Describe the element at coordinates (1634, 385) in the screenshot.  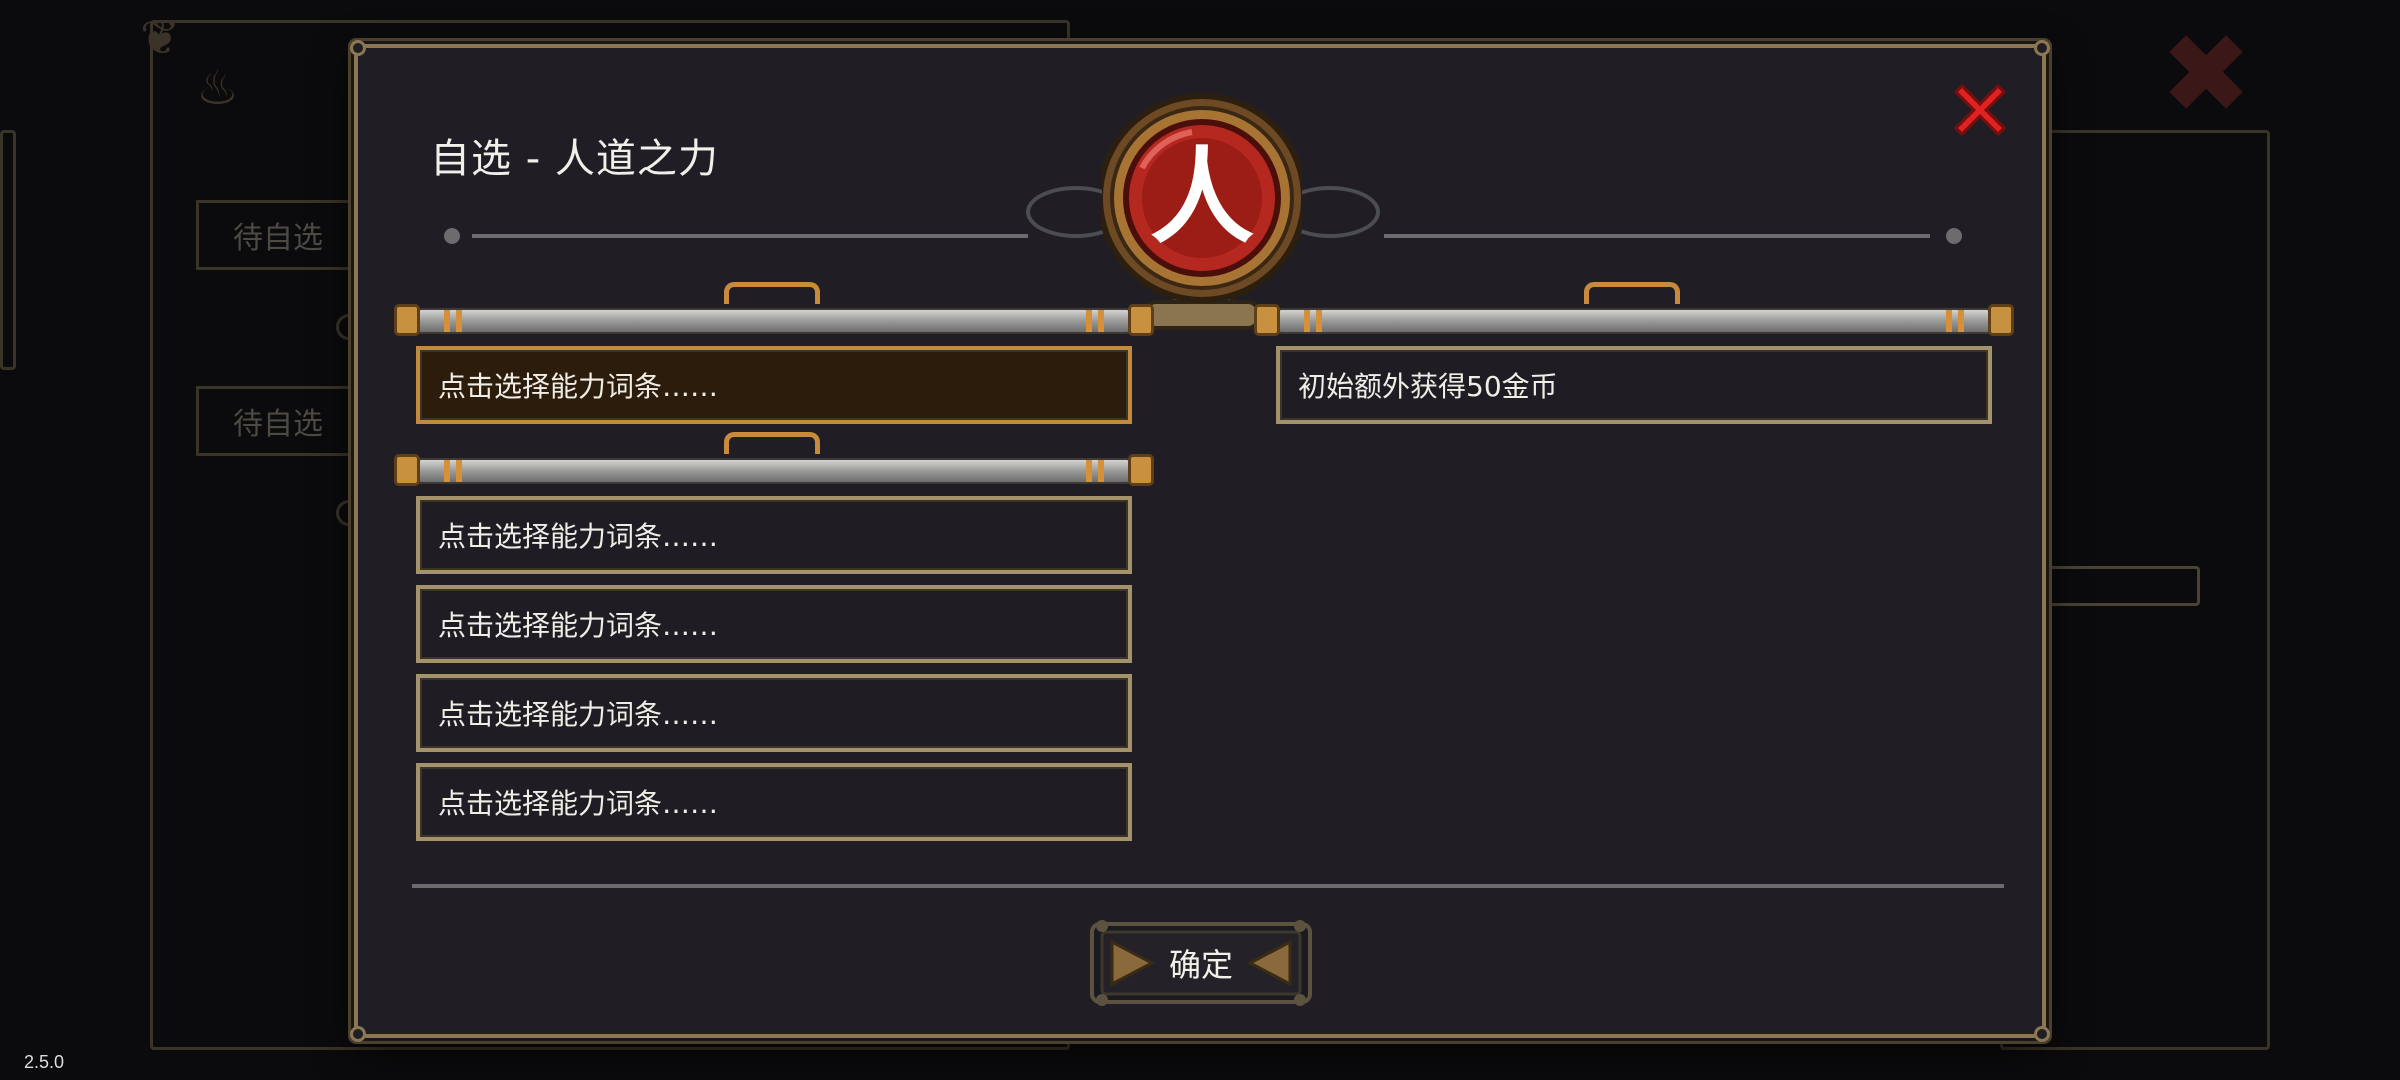
I see `ability-slot-button: 初始额外获得50金币` at that location.